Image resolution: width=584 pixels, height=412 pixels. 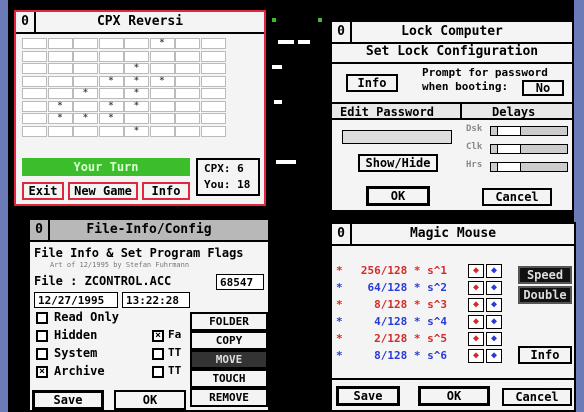 What do you see at coordinates (229, 359) in the screenshot?
I see `menu-item-move: MOVE` at bounding box center [229, 359].